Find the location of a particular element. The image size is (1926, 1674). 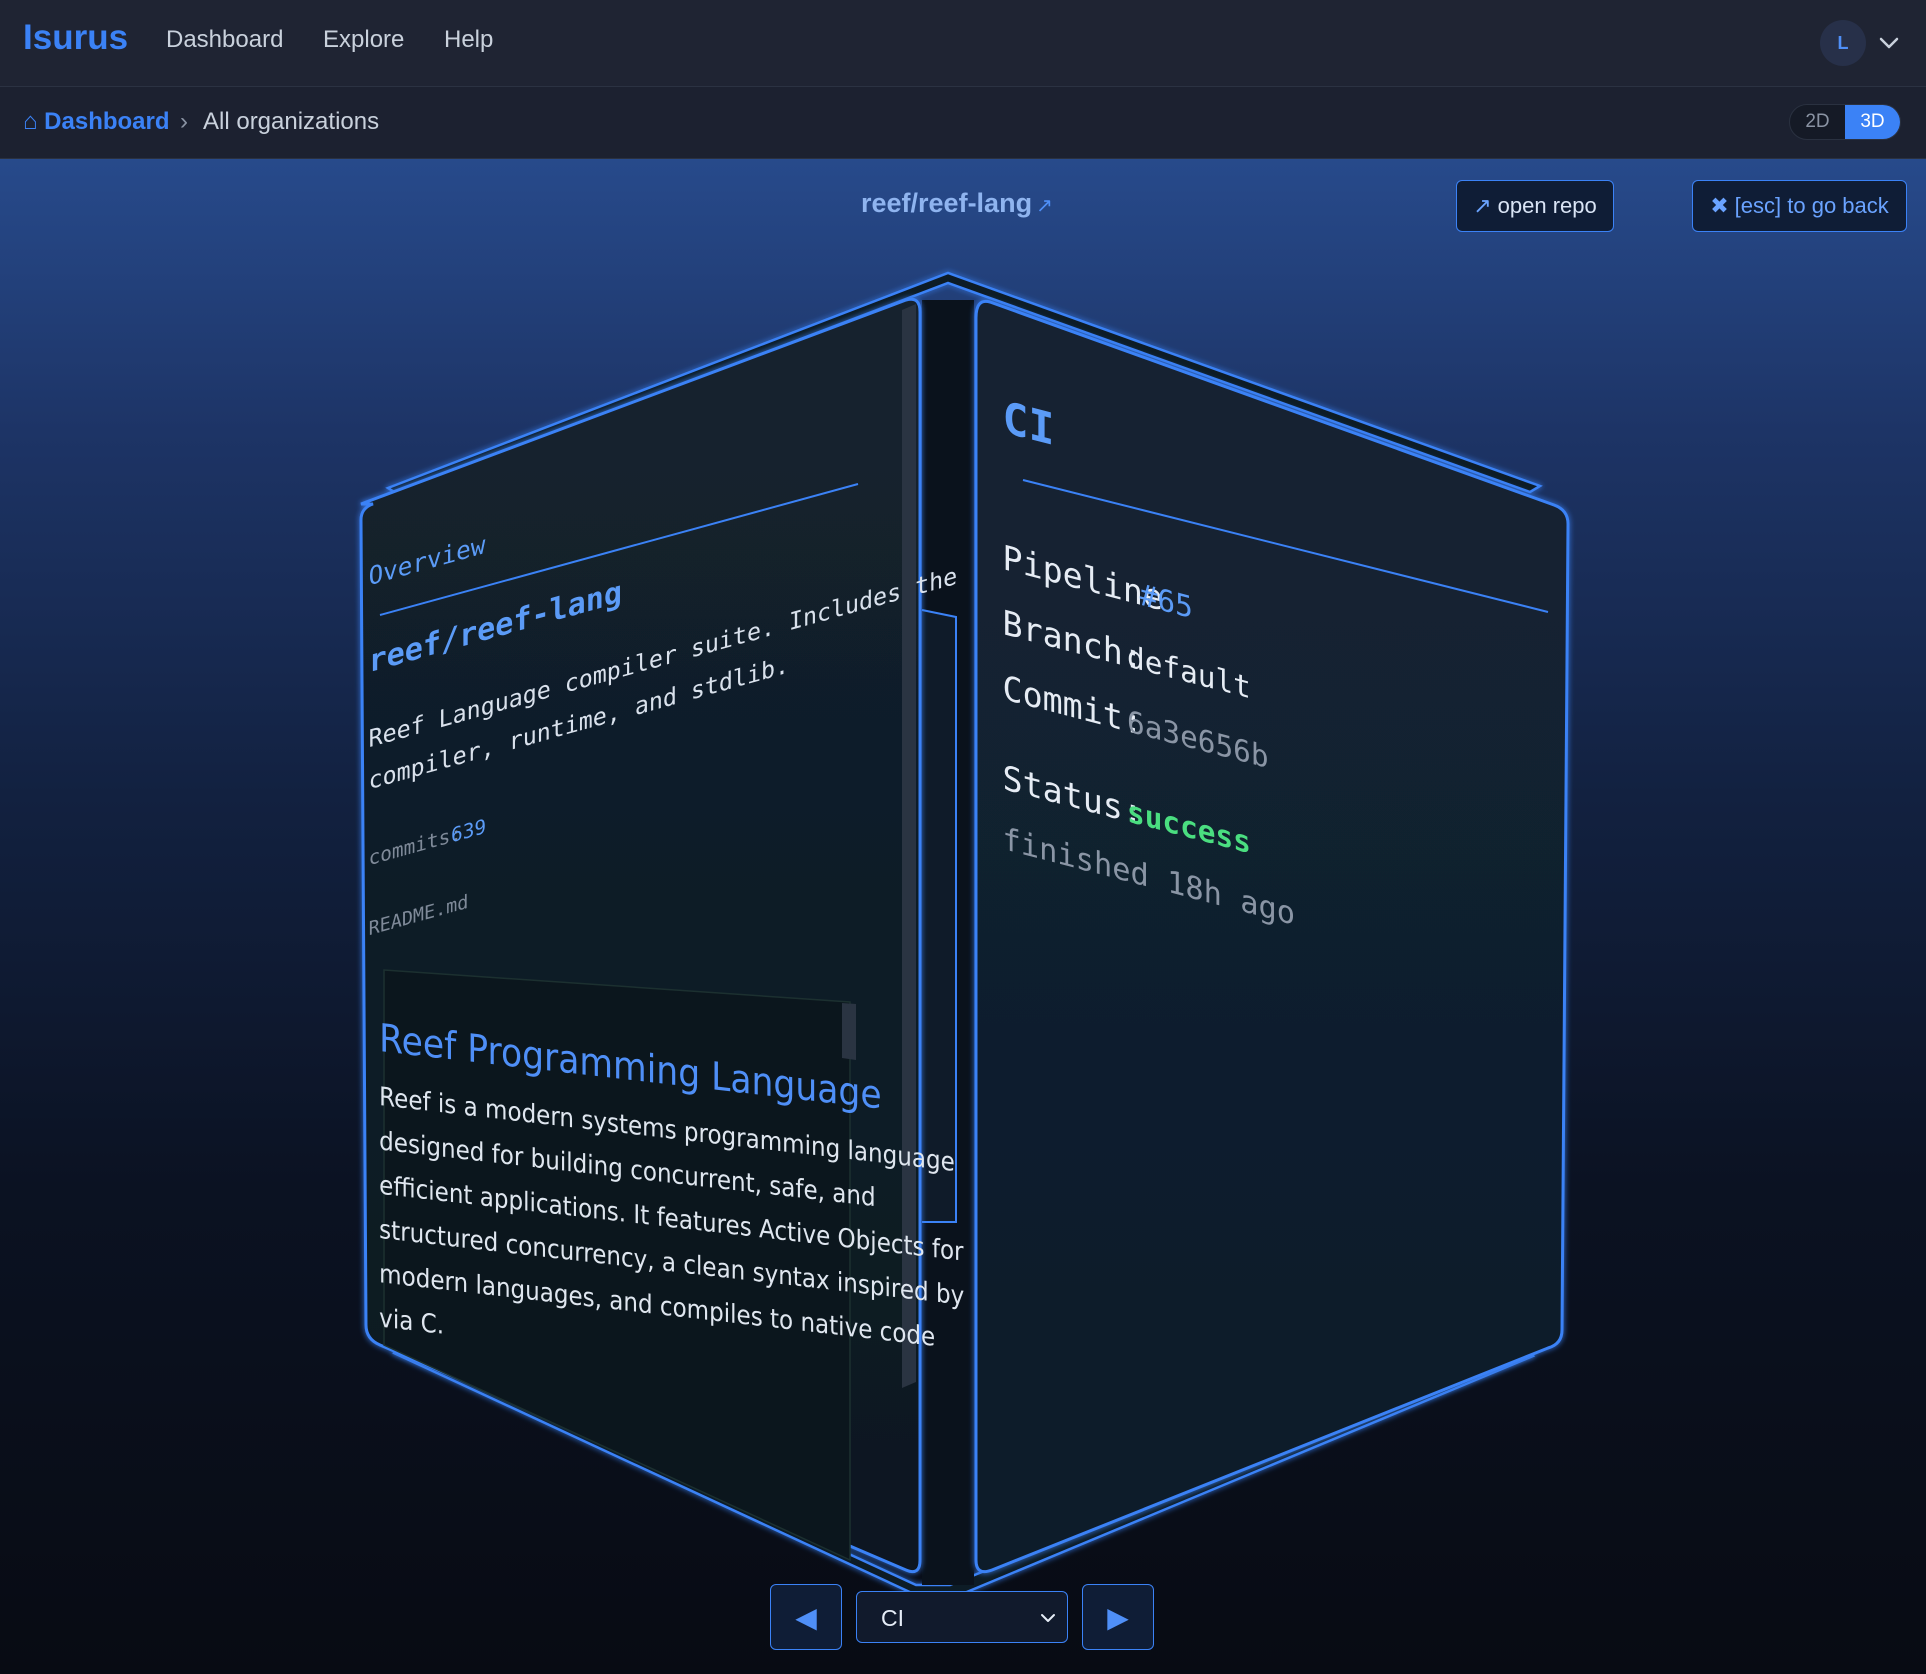

next-face-button: ▶ is located at coordinates (1118, 1617).